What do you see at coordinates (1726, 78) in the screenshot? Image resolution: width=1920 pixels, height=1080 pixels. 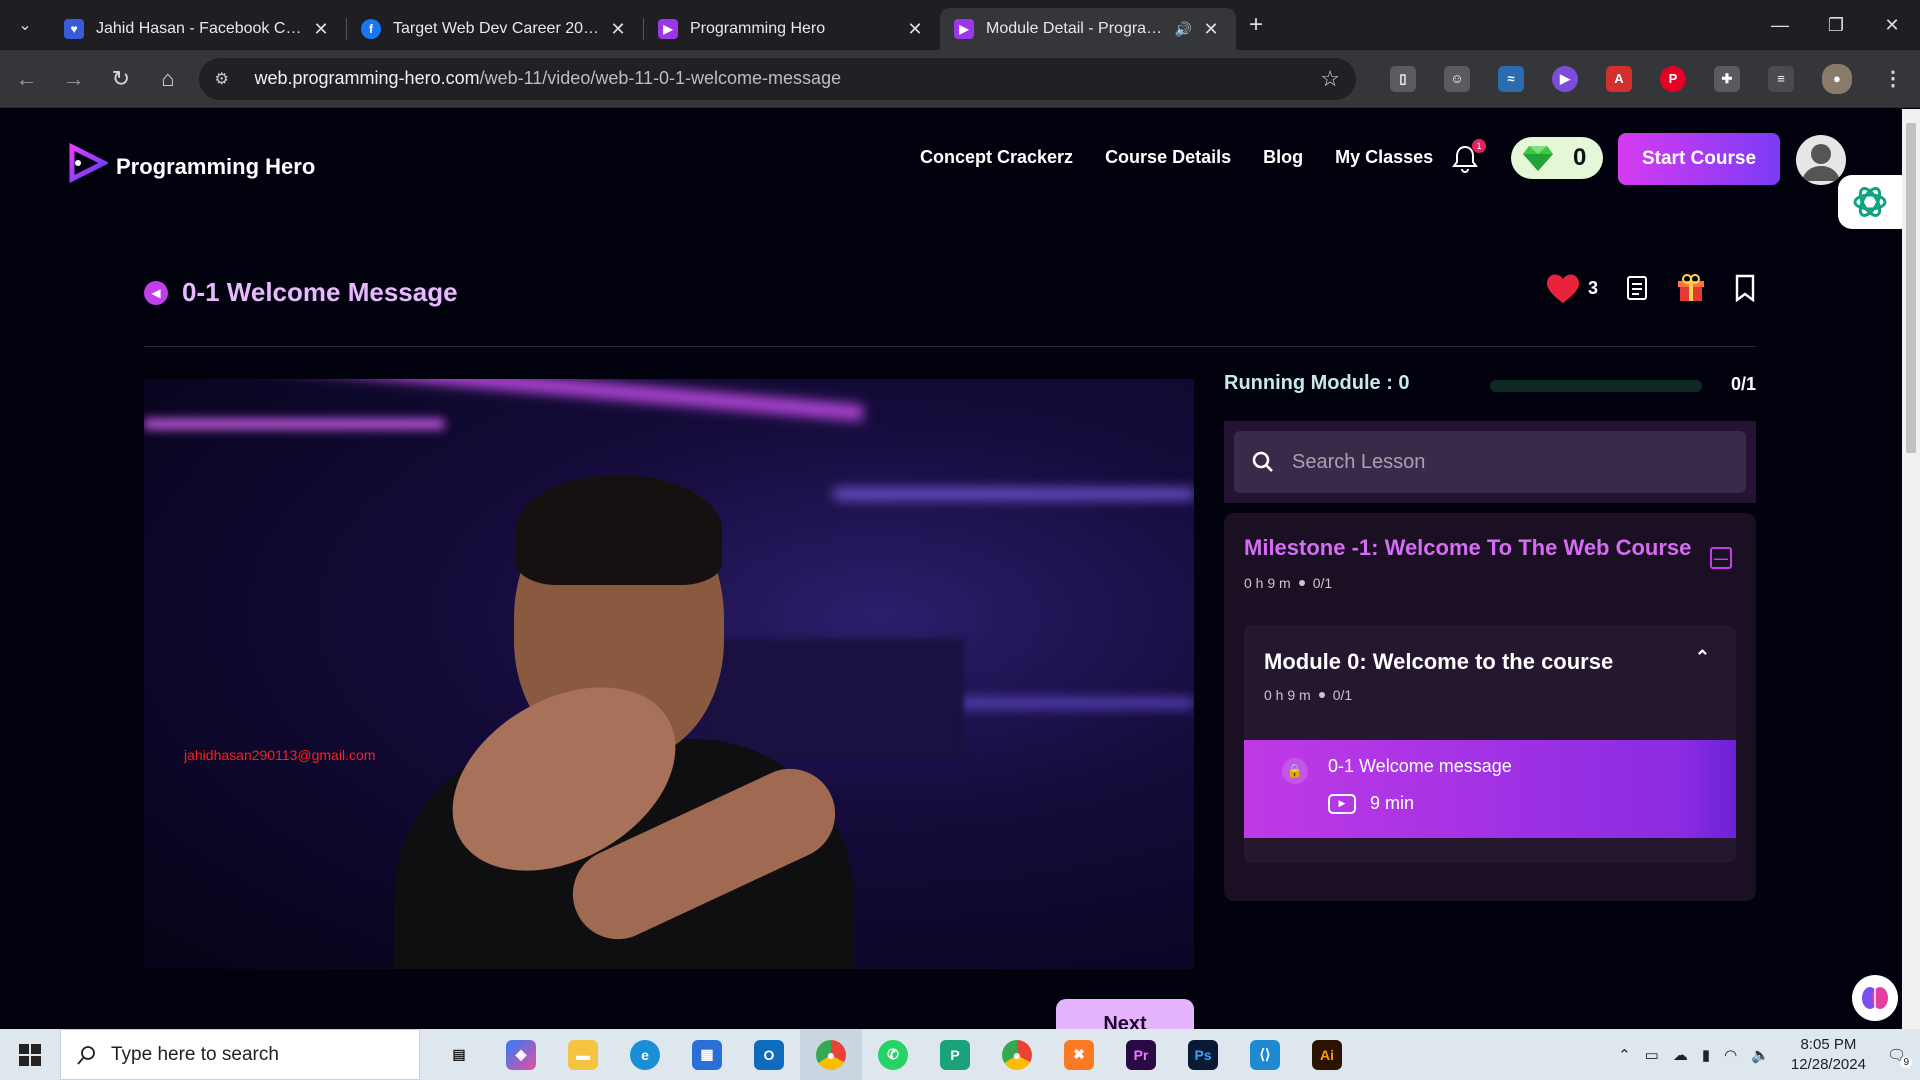 I see `extensions-puzzle-icon: ✚` at bounding box center [1726, 78].